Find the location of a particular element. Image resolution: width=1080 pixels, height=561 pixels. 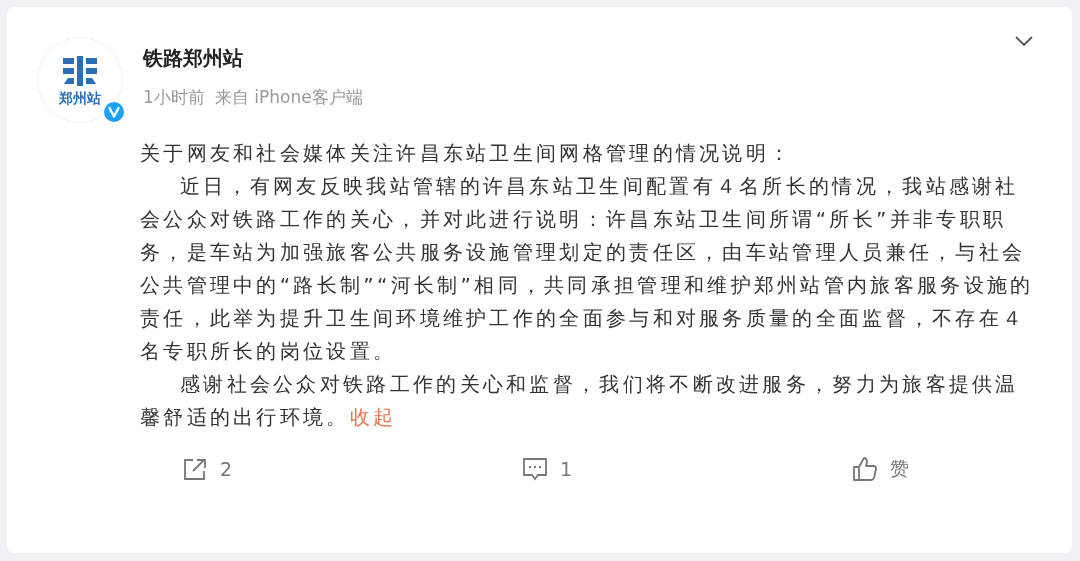

chevron-down-icon is located at coordinates (1024, 41).